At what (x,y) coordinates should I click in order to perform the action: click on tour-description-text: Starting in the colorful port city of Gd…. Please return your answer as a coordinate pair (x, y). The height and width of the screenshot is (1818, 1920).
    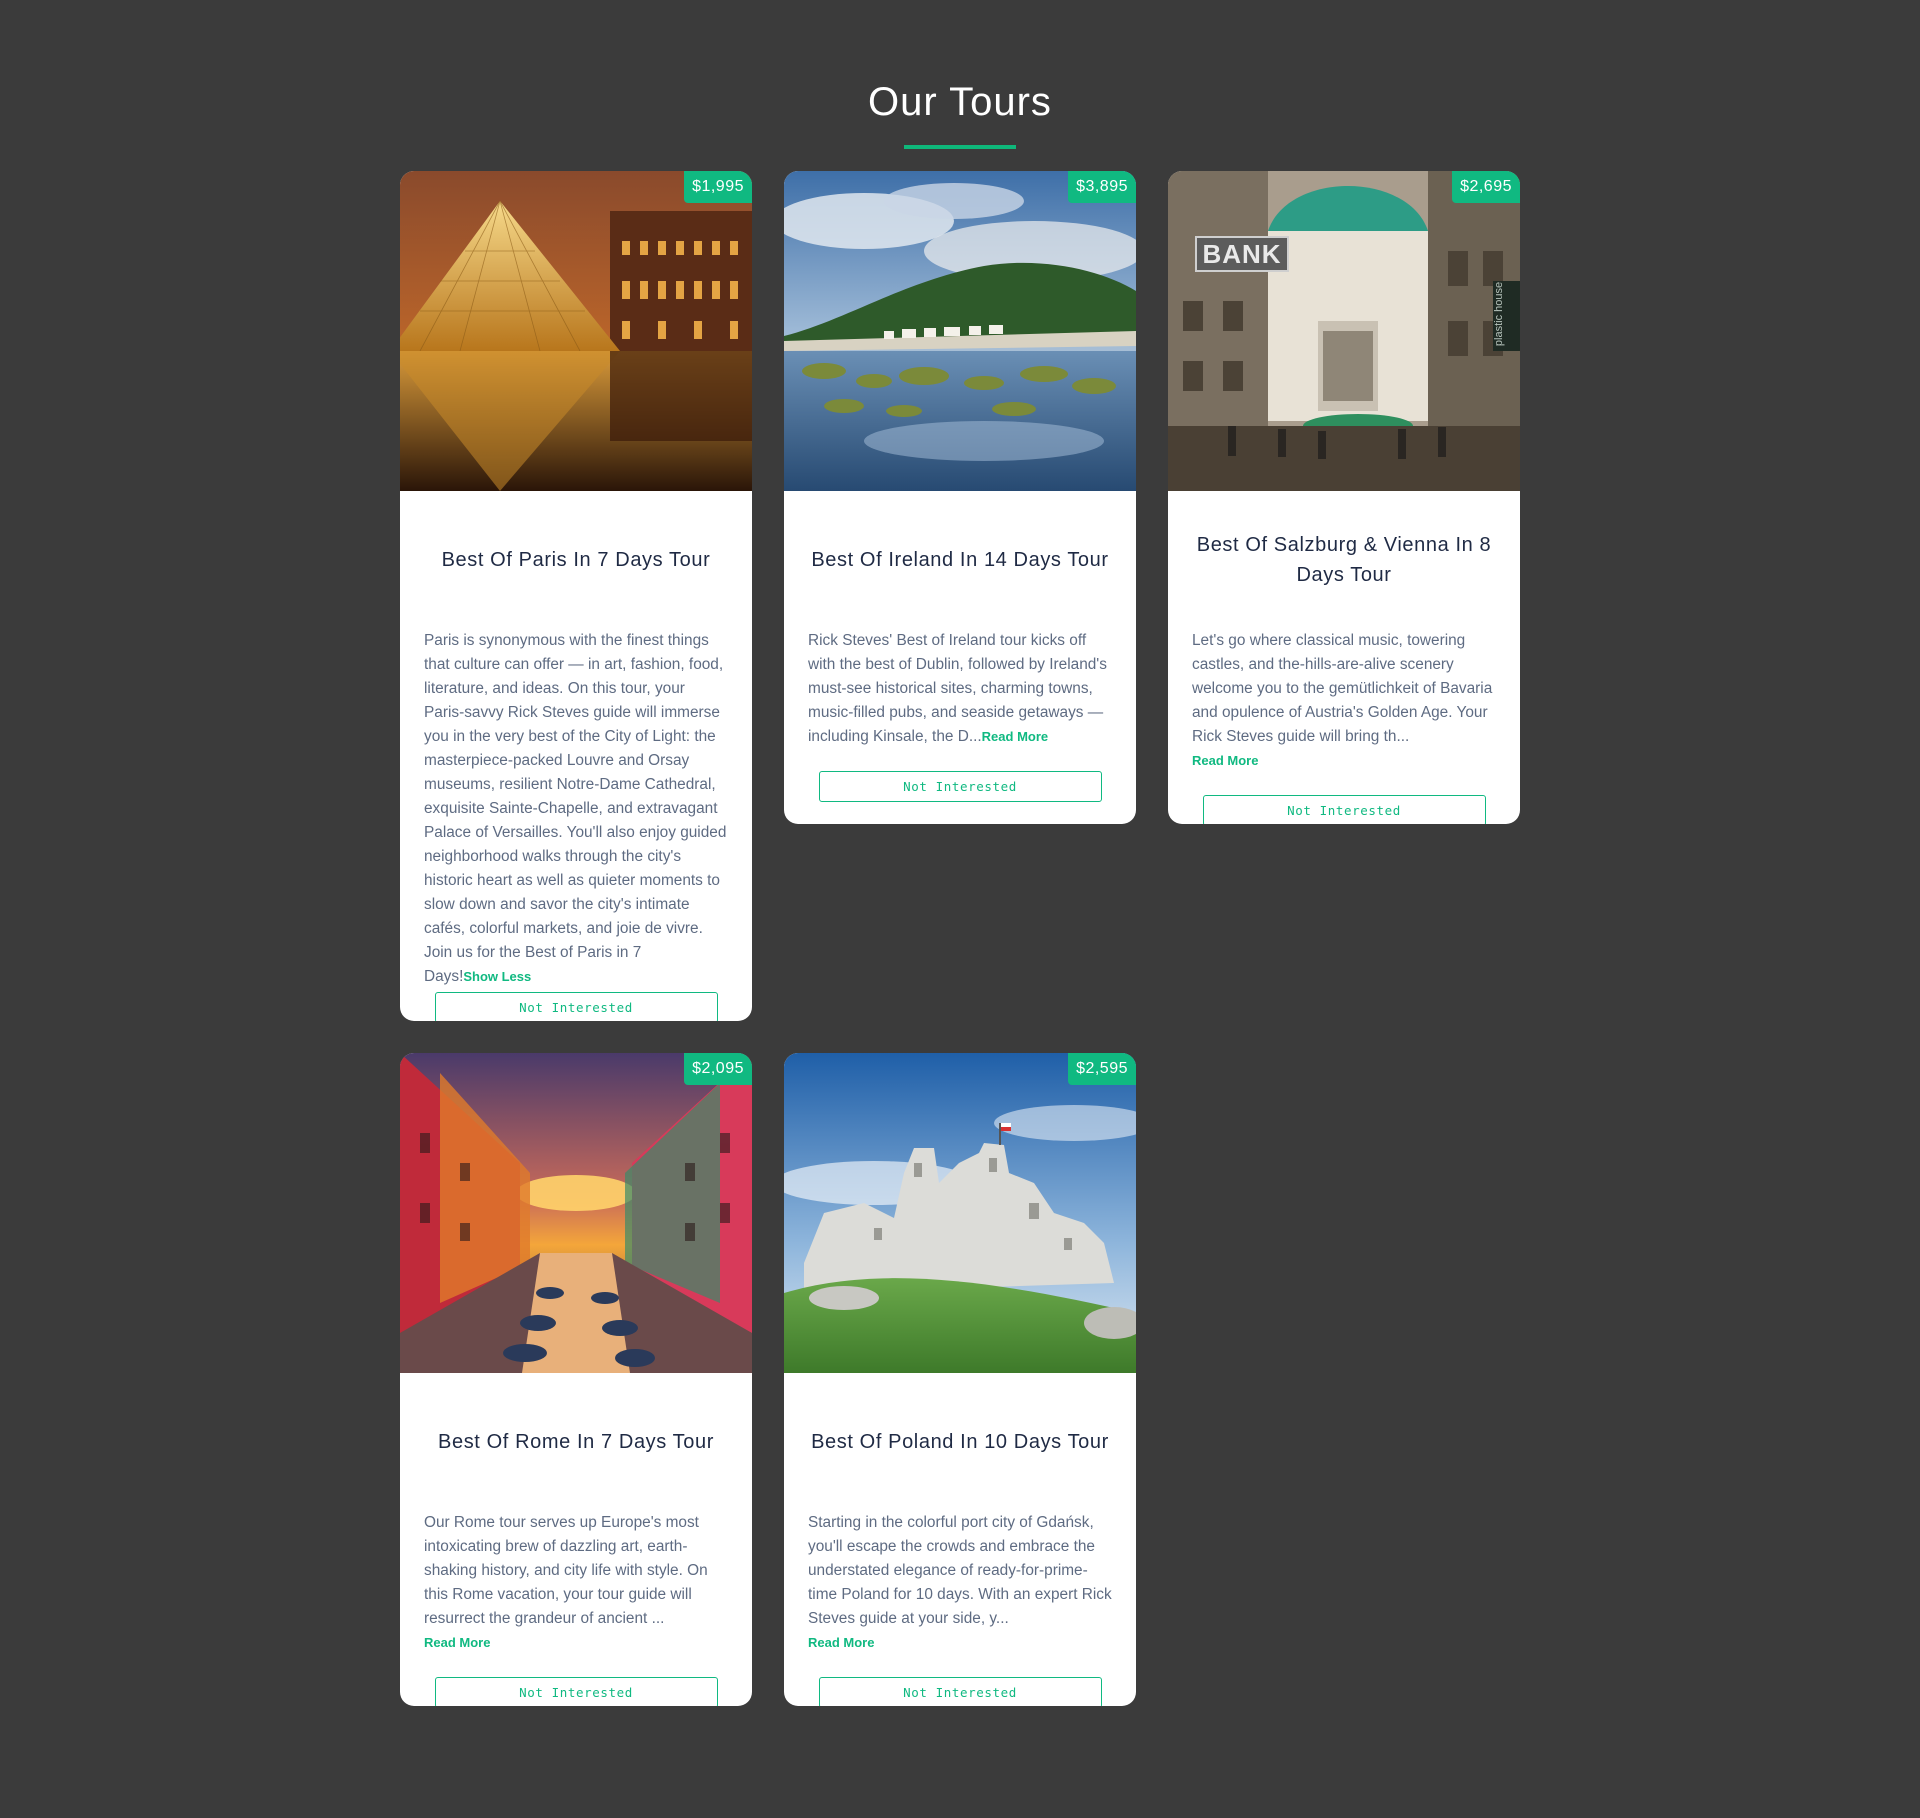
    Looking at the image, I should click on (960, 1570).